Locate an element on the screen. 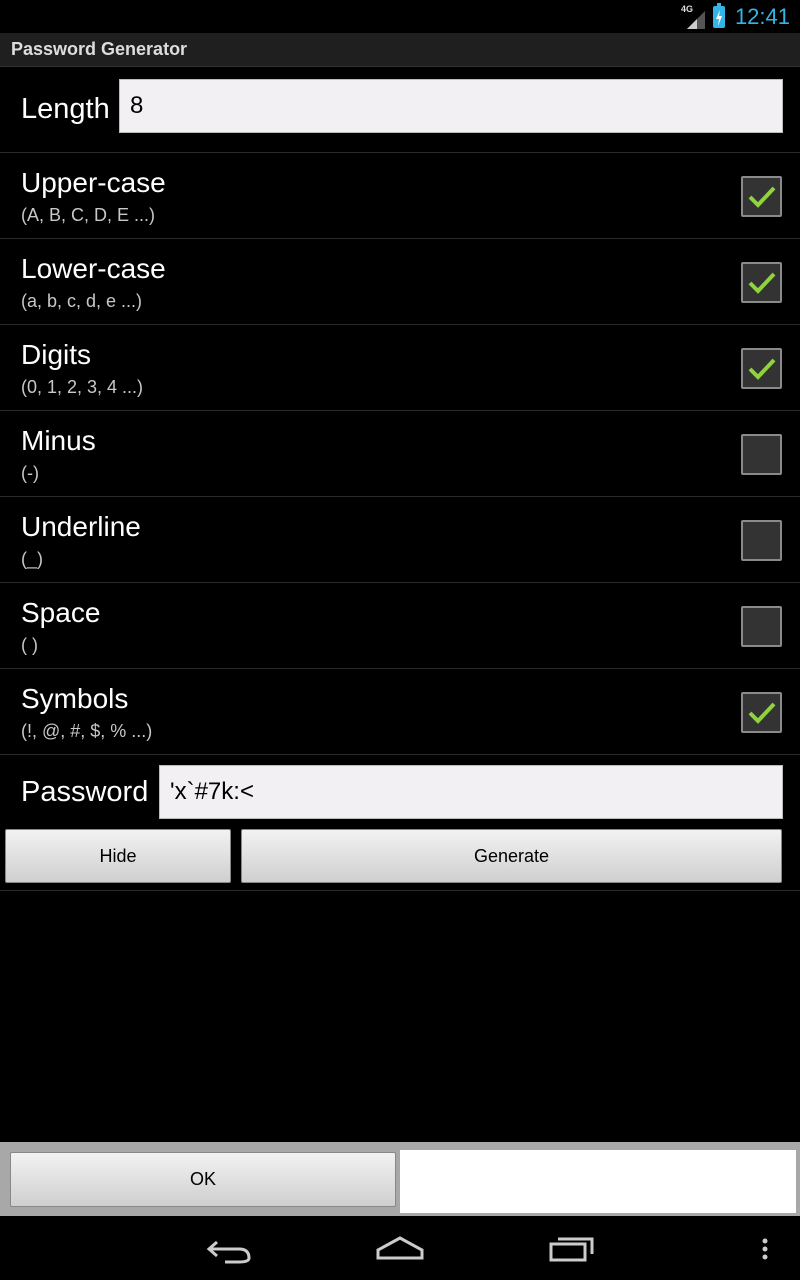 This screenshot has width=800, height=1280. status-bar: 4G 12:41 is located at coordinates (400, 16).